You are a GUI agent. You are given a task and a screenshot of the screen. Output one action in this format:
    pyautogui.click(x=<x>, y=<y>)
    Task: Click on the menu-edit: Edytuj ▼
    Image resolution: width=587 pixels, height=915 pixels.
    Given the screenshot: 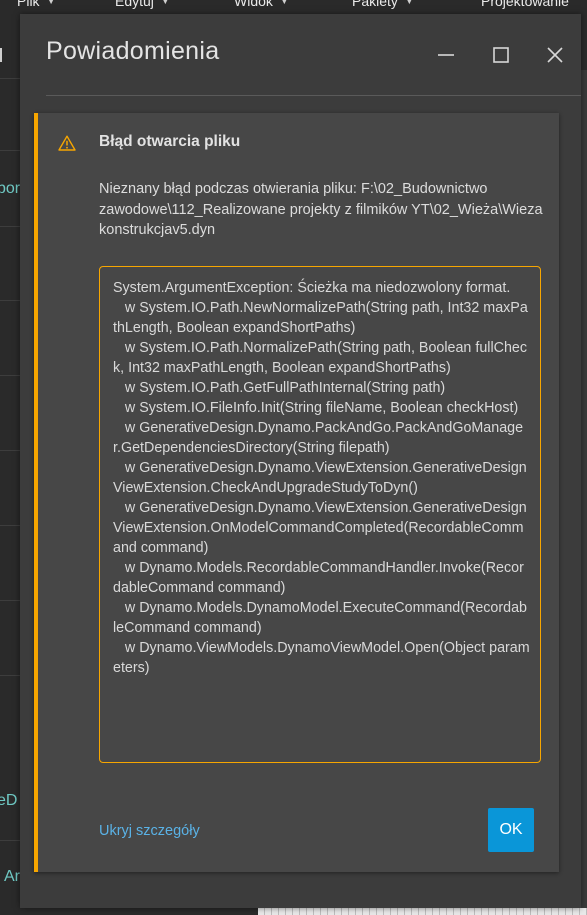 What is the action you would take?
    pyautogui.click(x=142, y=4)
    